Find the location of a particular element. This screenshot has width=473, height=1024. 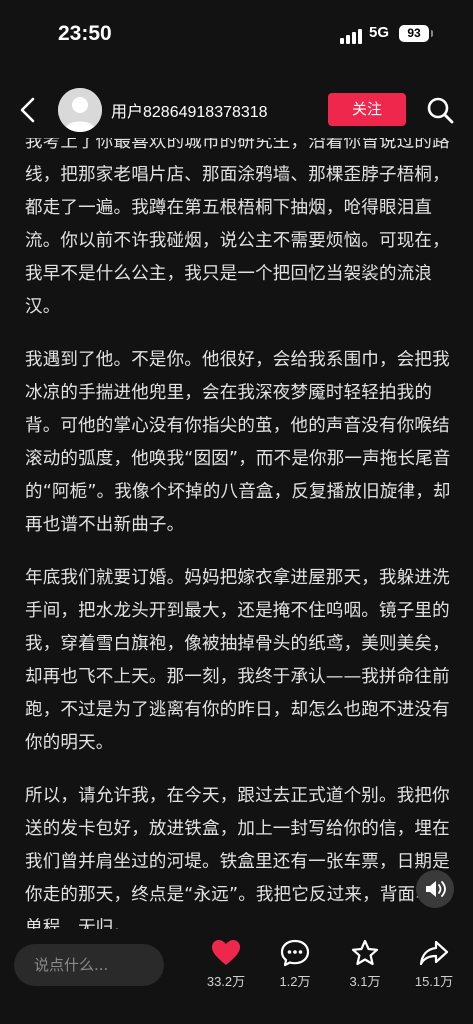

speaker-icon is located at coordinates (435, 889).